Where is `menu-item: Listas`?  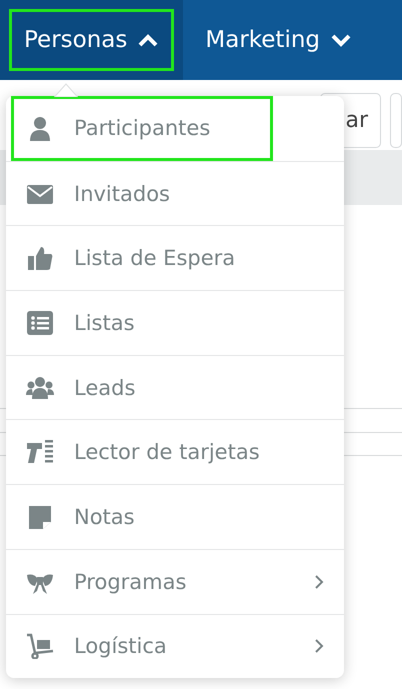 menu-item: Listas is located at coordinates (175, 322).